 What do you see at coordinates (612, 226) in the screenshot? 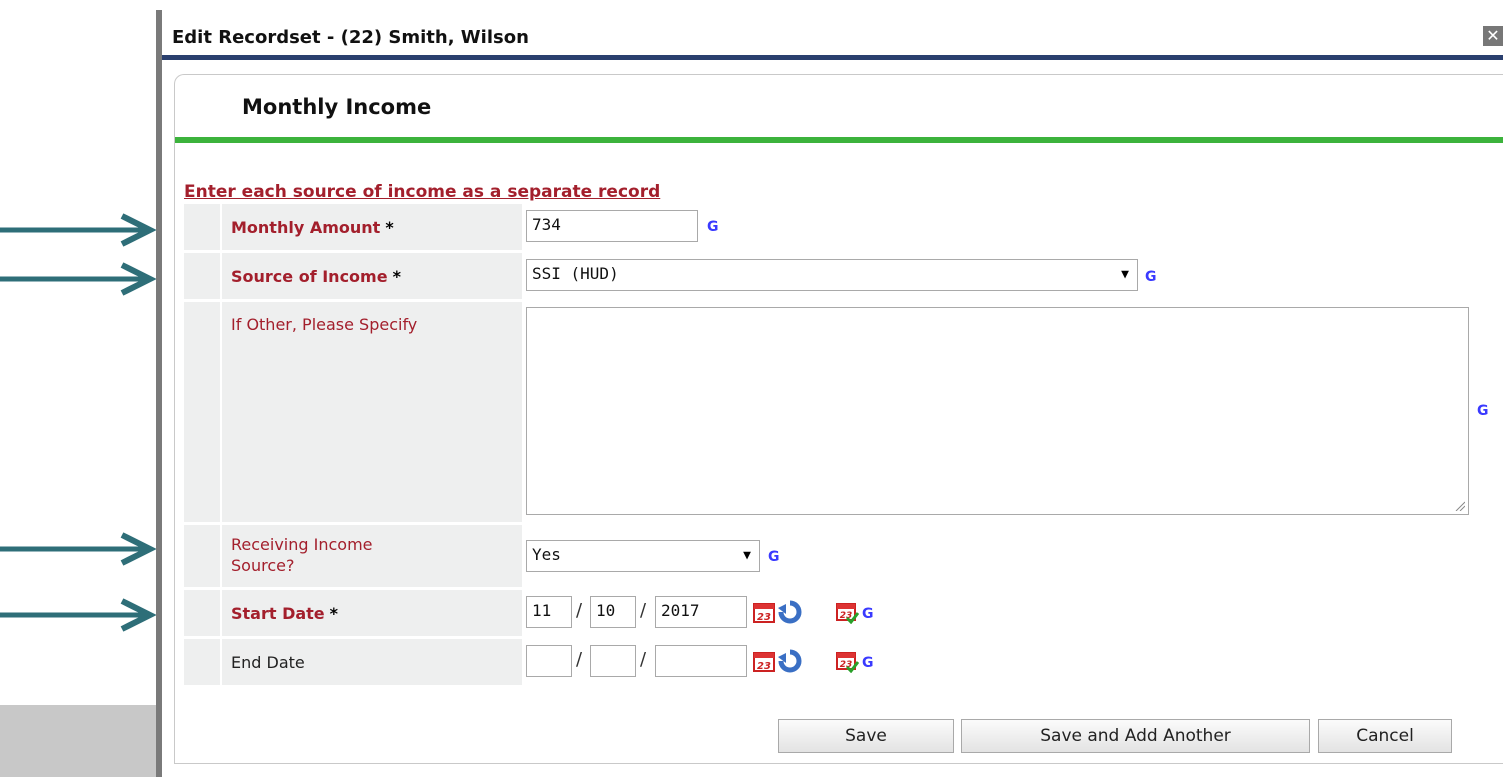
I see `monthly-amount-input: 734` at bounding box center [612, 226].